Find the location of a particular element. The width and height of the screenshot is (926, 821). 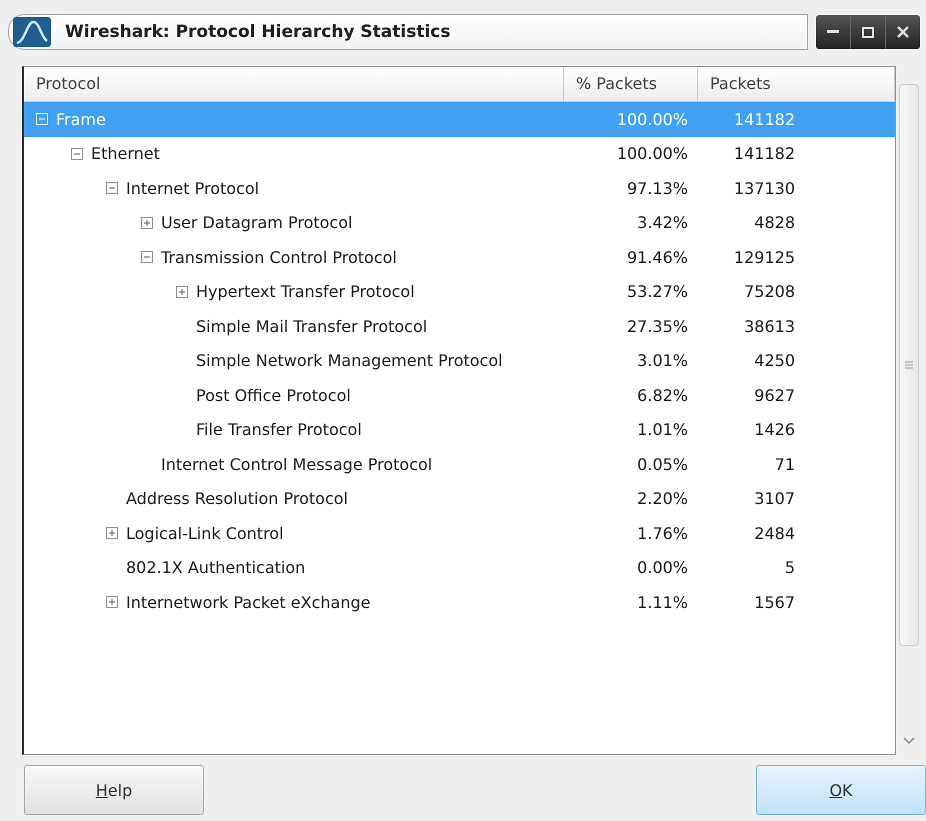

percent-cell-text: 97.13% is located at coordinates (657, 188).